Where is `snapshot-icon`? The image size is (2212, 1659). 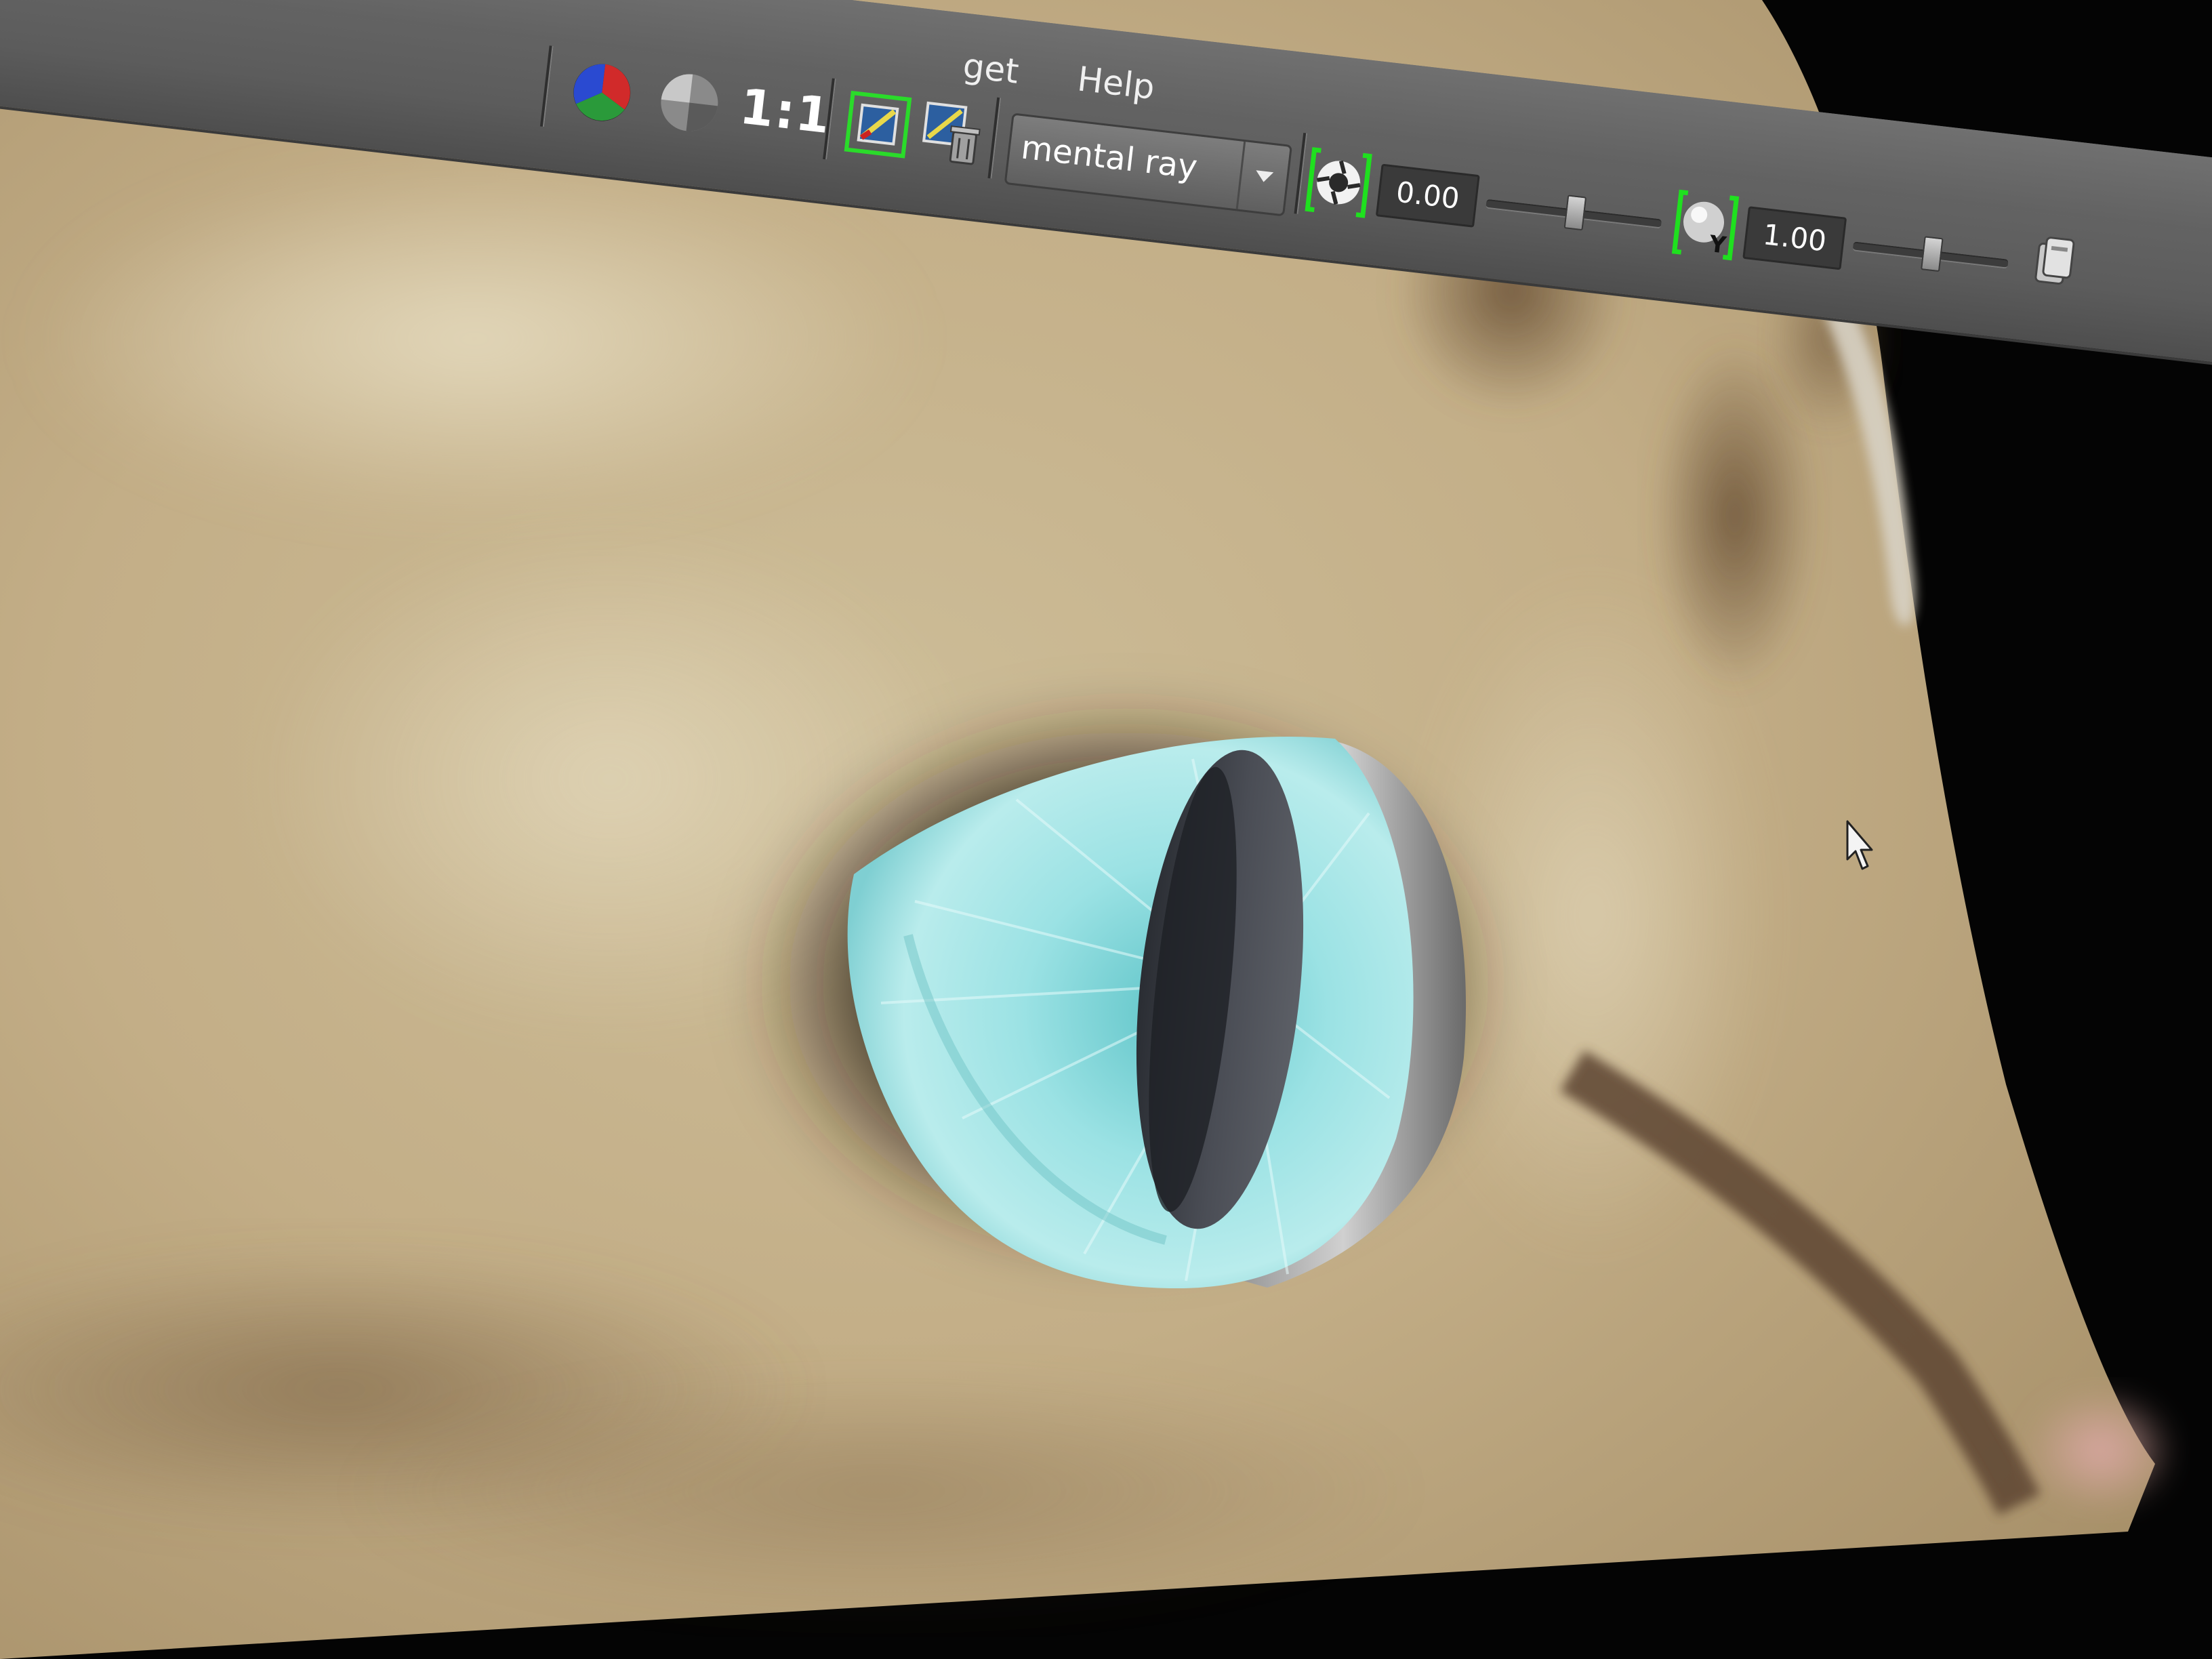 snapshot-icon is located at coordinates (2056, 266).